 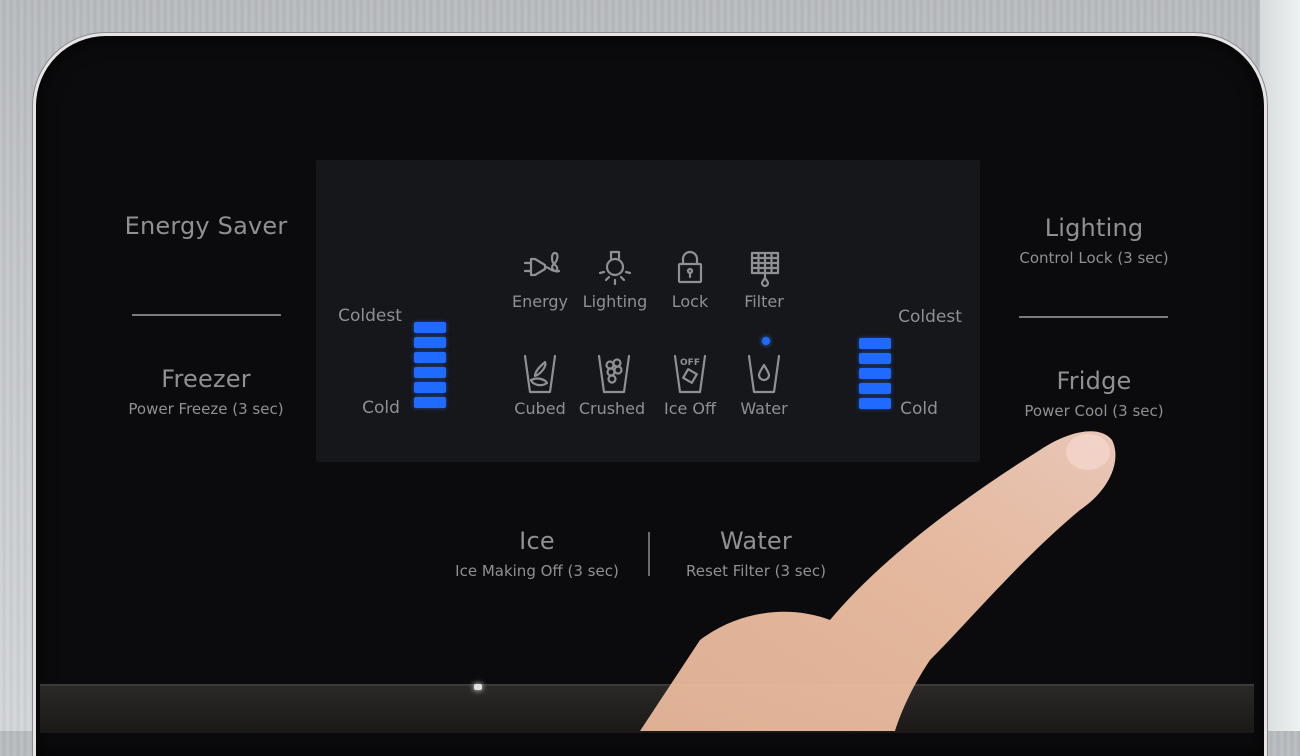 I want to click on freezer-gauge-coldest-label: Coldest, so click(x=370, y=316).